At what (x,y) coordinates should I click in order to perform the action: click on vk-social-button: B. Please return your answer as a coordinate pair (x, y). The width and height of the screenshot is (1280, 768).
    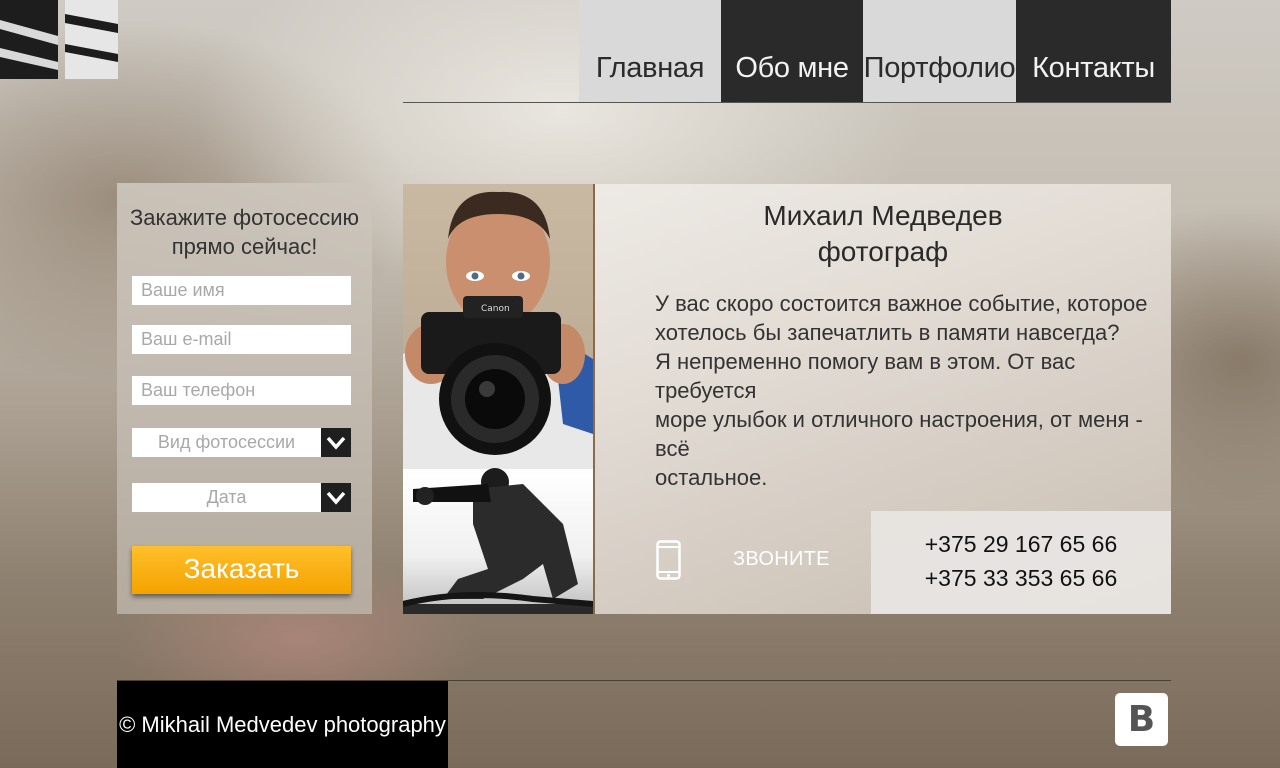
    Looking at the image, I should click on (1141, 719).